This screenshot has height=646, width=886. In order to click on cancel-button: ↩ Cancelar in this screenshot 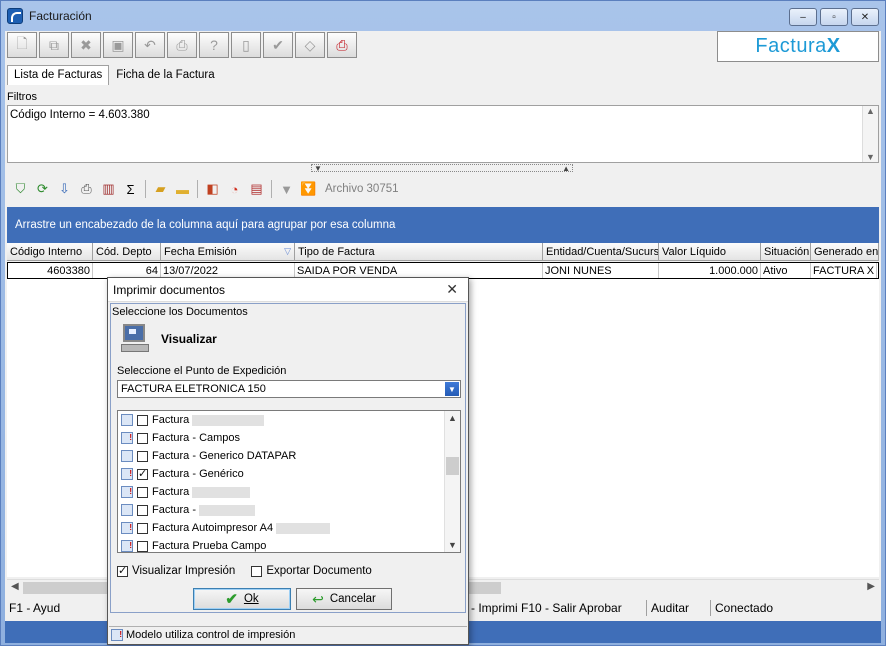, I will do `click(344, 599)`.